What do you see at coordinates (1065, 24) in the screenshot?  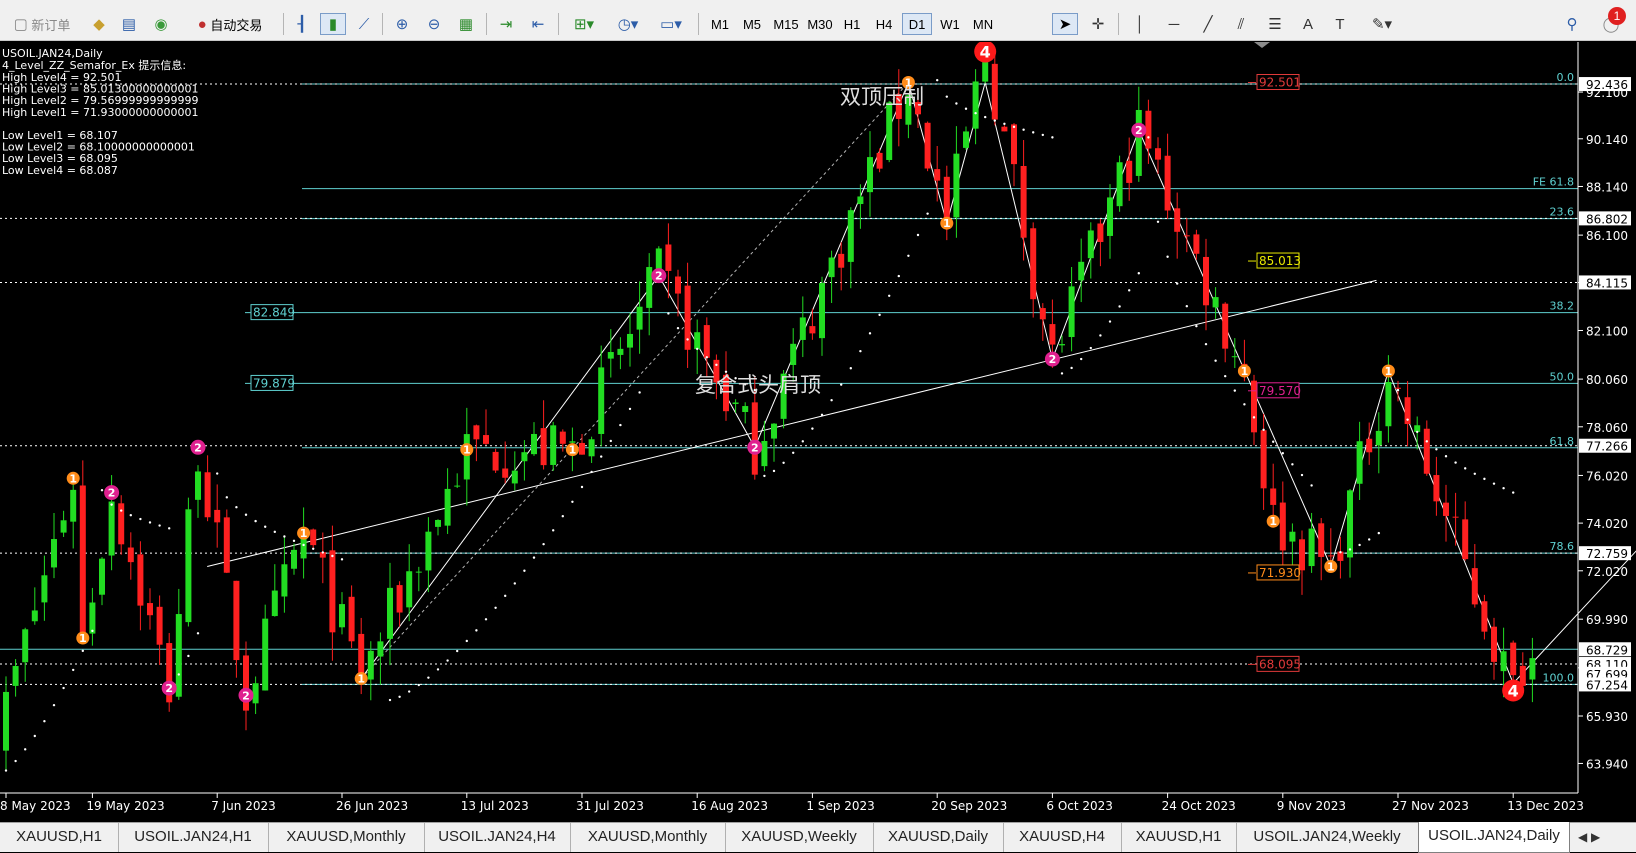 I see `cursor-icon: ➤` at bounding box center [1065, 24].